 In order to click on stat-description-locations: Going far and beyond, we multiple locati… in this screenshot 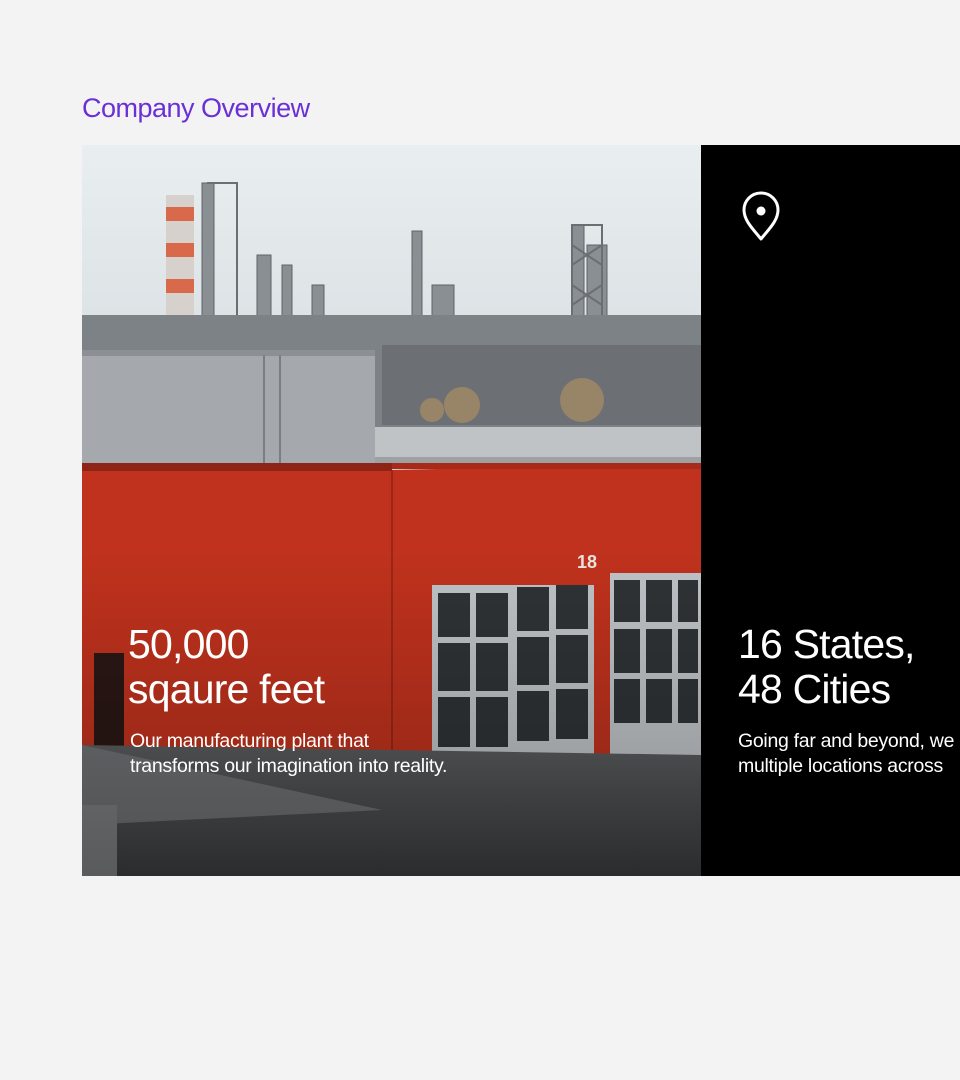, I will do `click(846, 754)`.